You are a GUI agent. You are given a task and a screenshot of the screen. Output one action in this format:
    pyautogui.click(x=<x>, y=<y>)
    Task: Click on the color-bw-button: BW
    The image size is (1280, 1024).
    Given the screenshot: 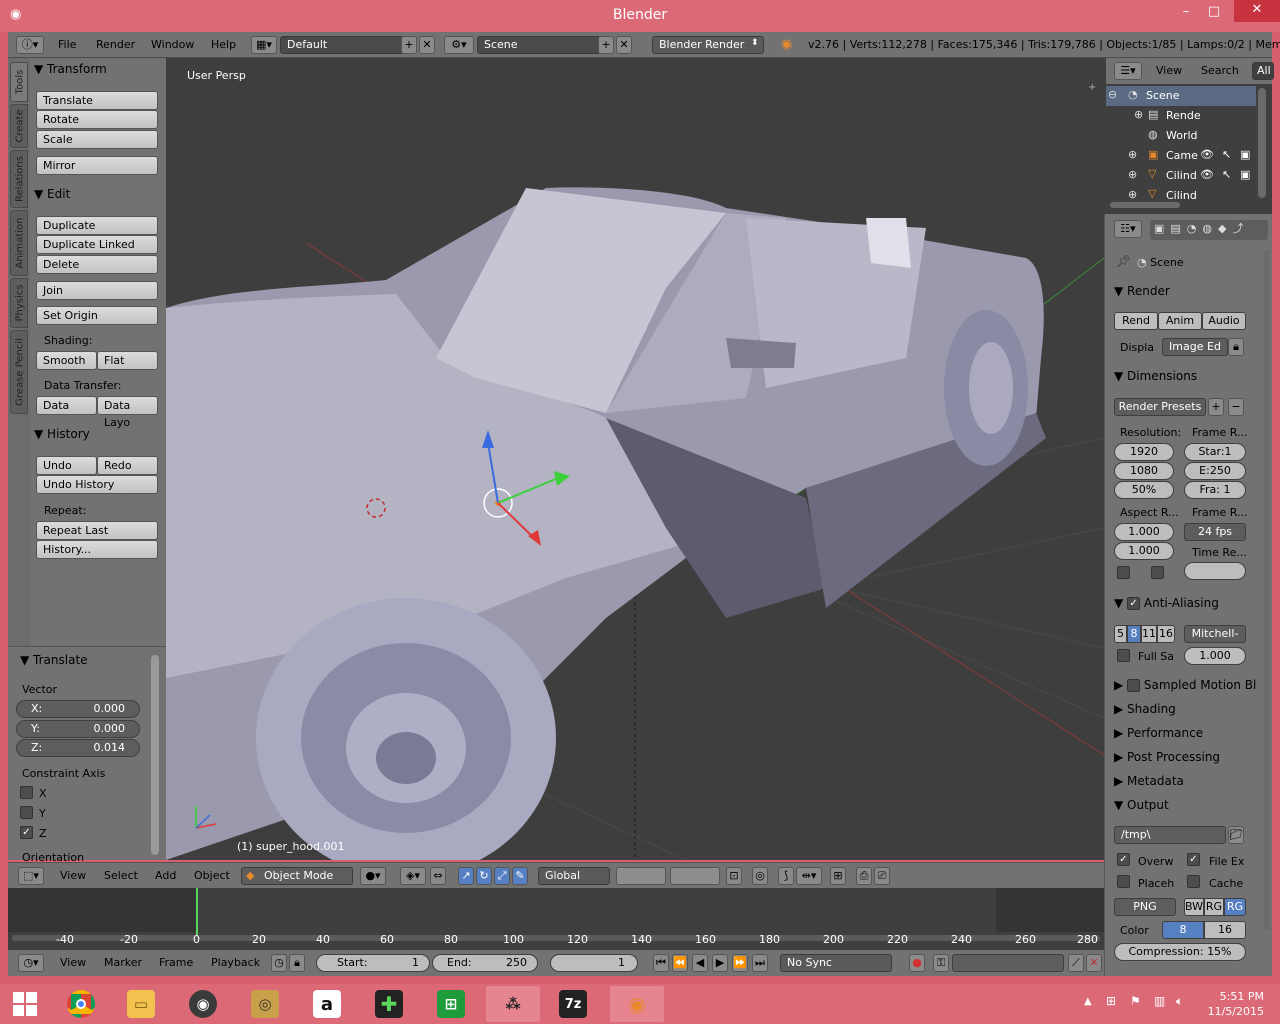 What is the action you would take?
    pyautogui.click(x=1194, y=907)
    